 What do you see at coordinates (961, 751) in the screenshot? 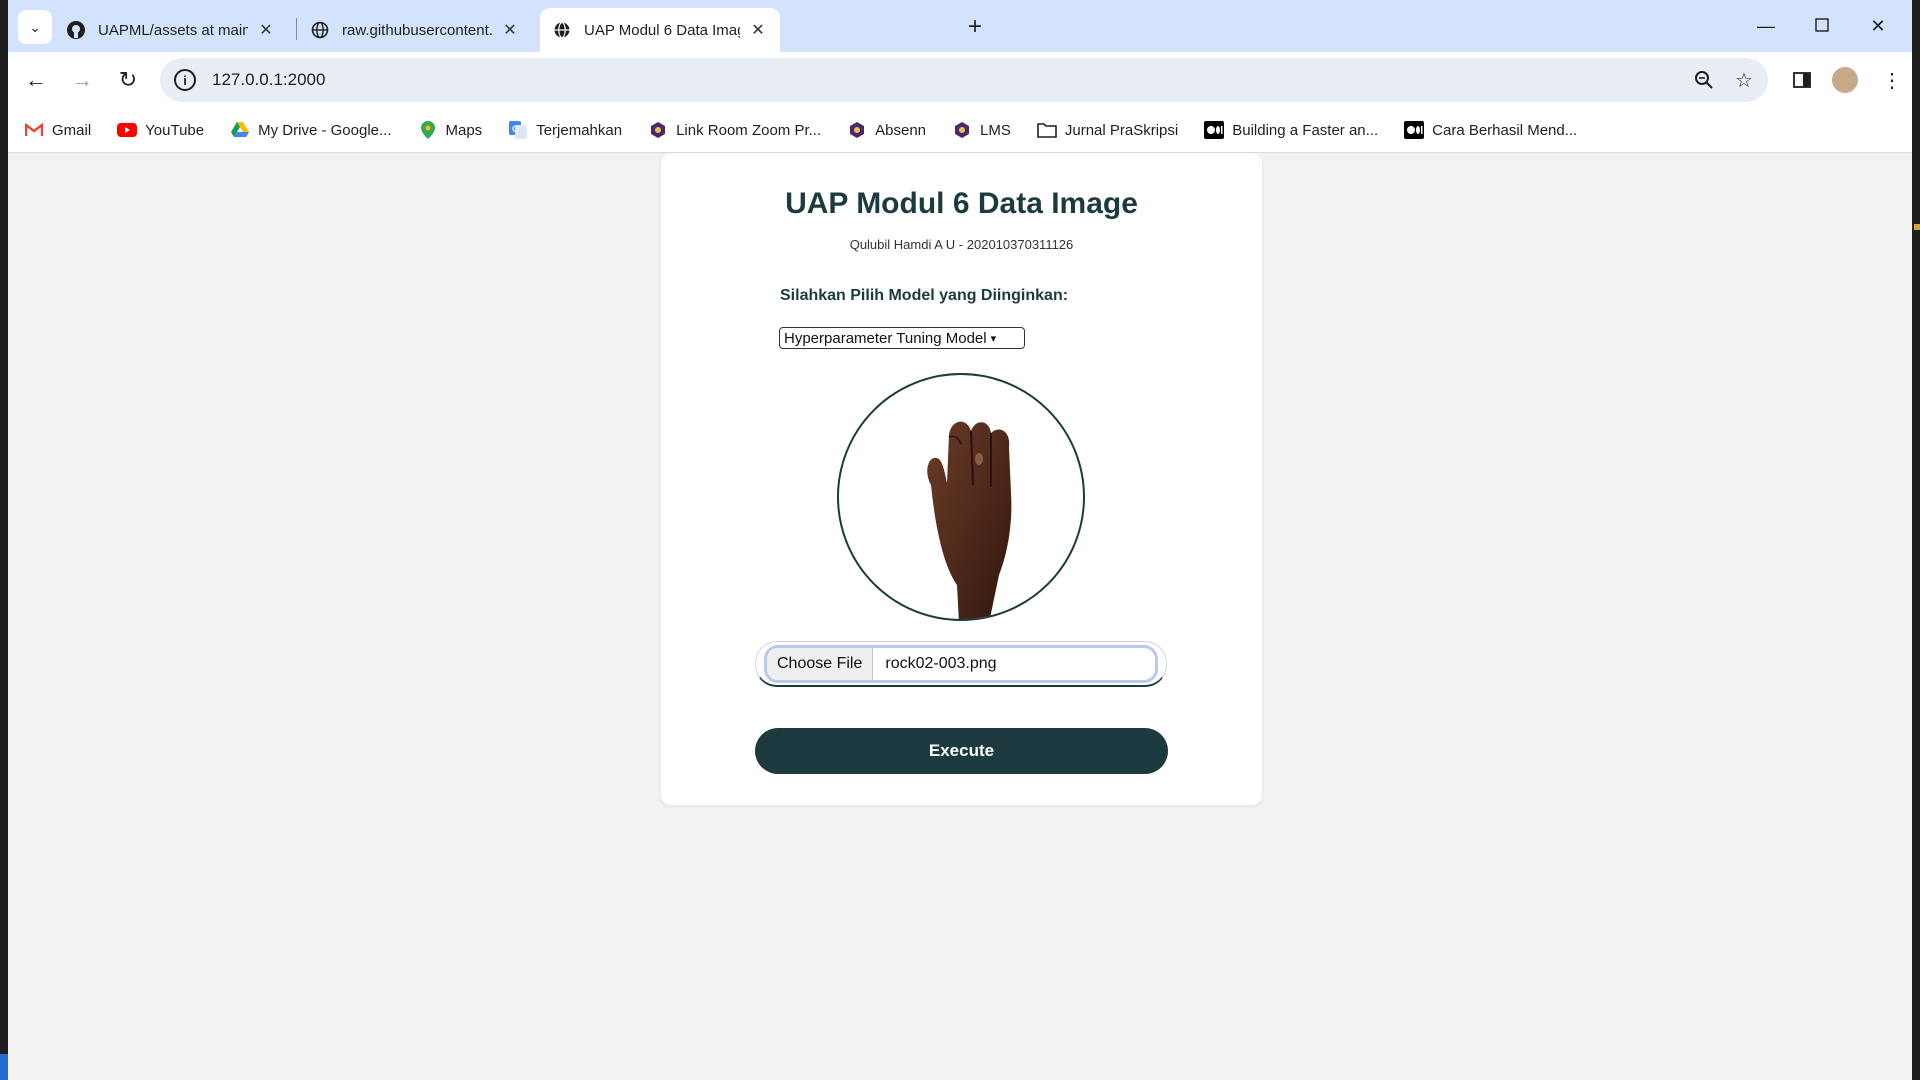
I see `execute-button: Execute` at bounding box center [961, 751].